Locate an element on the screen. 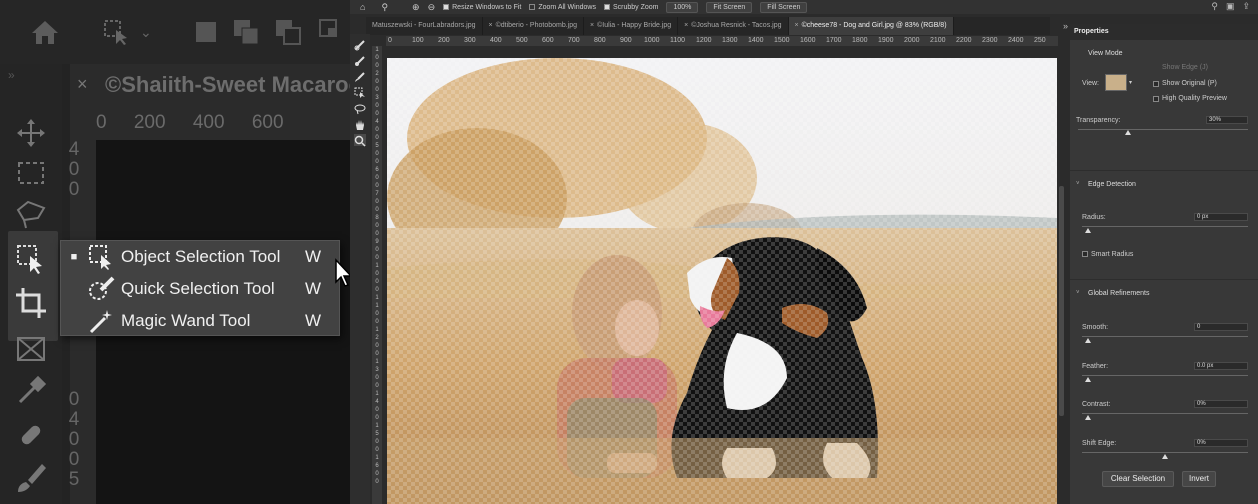 The image size is (1258, 504). smart-radius-label: Smart Radius is located at coordinates (1112, 254).